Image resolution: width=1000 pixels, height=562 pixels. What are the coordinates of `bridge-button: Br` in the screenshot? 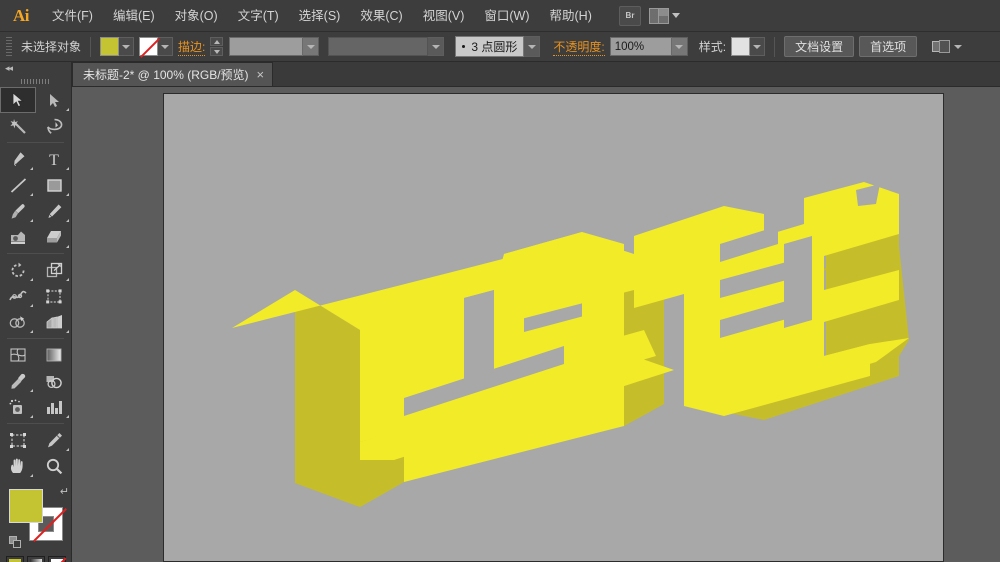 It's located at (630, 15).